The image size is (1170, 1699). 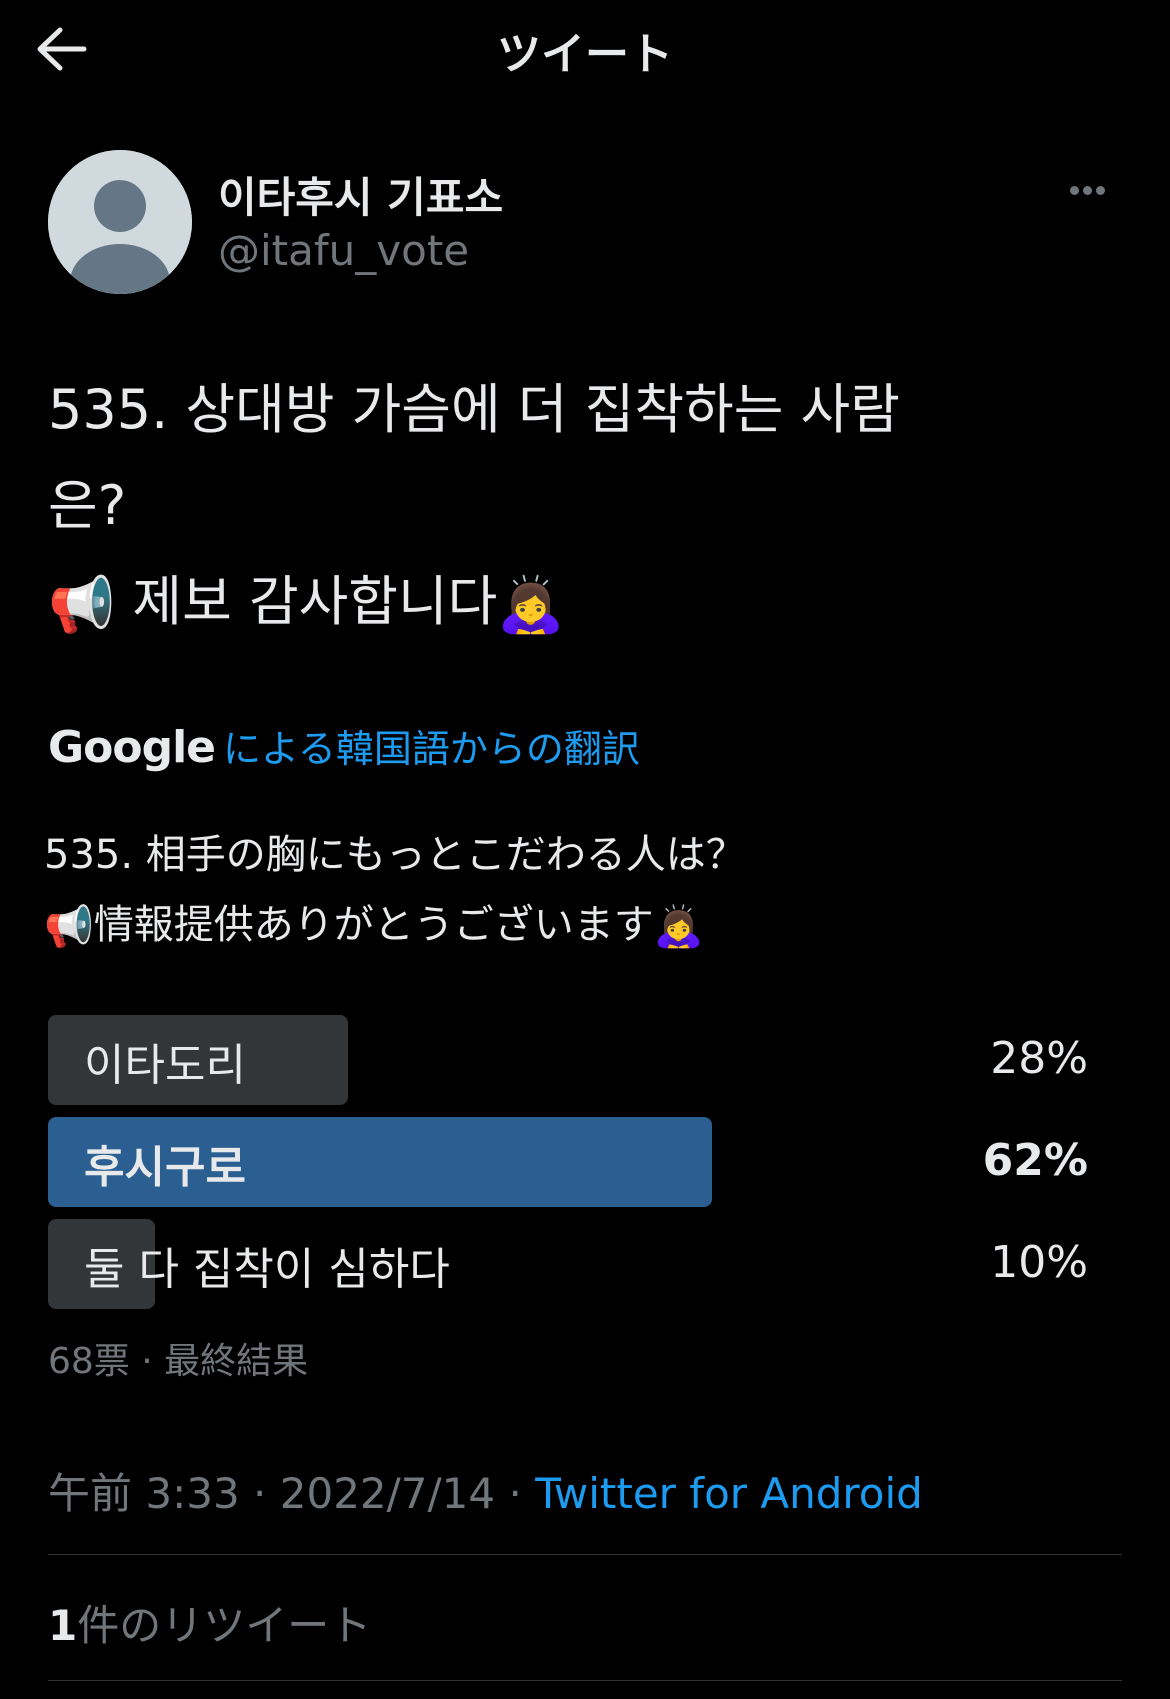 I want to click on poll-option-percent: 10%, so click(x=1039, y=1262).